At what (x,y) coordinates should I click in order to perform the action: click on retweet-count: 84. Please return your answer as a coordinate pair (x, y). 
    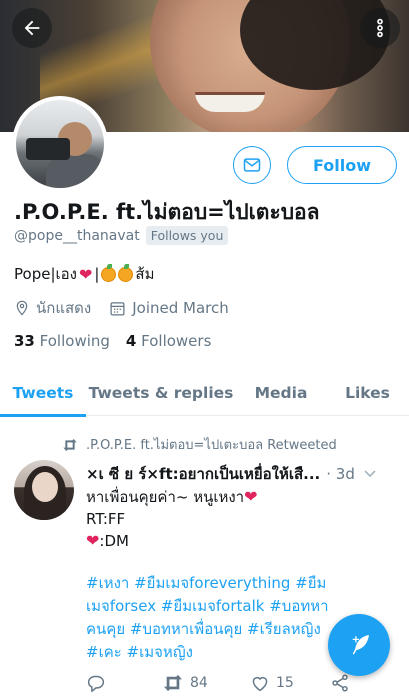
    Looking at the image, I should click on (199, 683).